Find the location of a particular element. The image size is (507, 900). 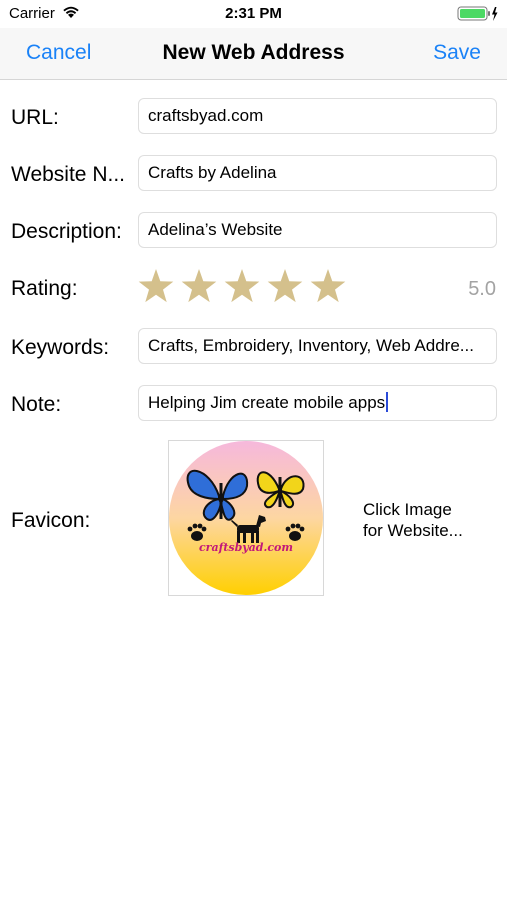

favicon-hint-line1: Click Image is located at coordinates (407, 509).